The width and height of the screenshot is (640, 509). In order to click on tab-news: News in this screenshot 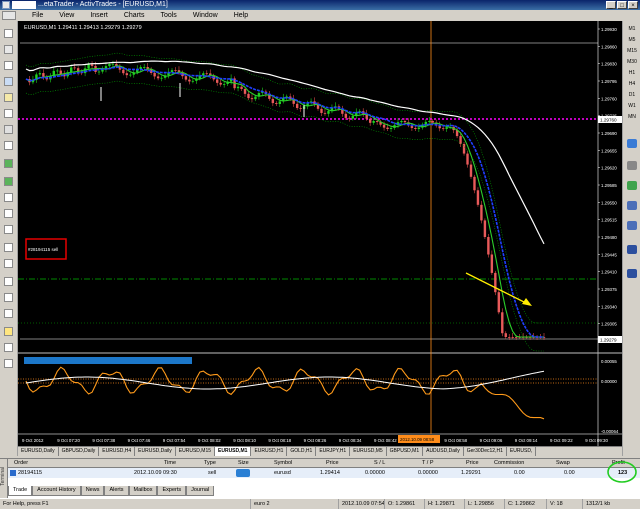, I will do `click(92, 491)`.